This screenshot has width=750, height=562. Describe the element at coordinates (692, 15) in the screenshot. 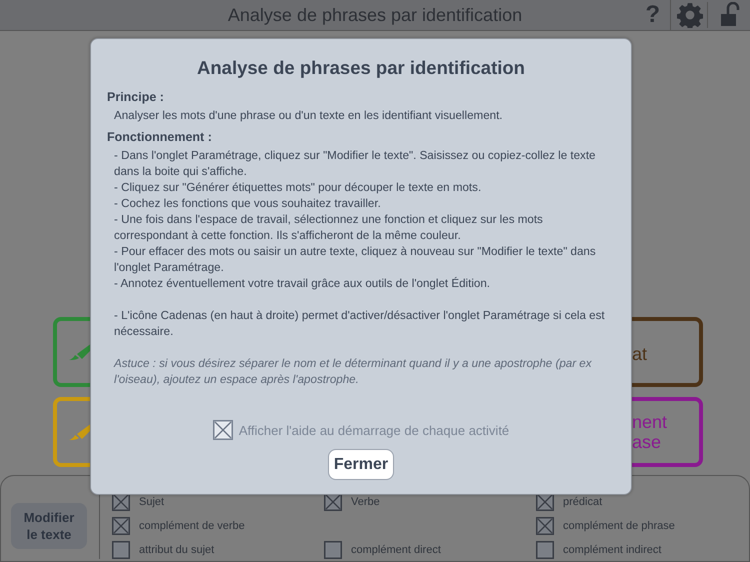

I see `settings-icon` at that location.